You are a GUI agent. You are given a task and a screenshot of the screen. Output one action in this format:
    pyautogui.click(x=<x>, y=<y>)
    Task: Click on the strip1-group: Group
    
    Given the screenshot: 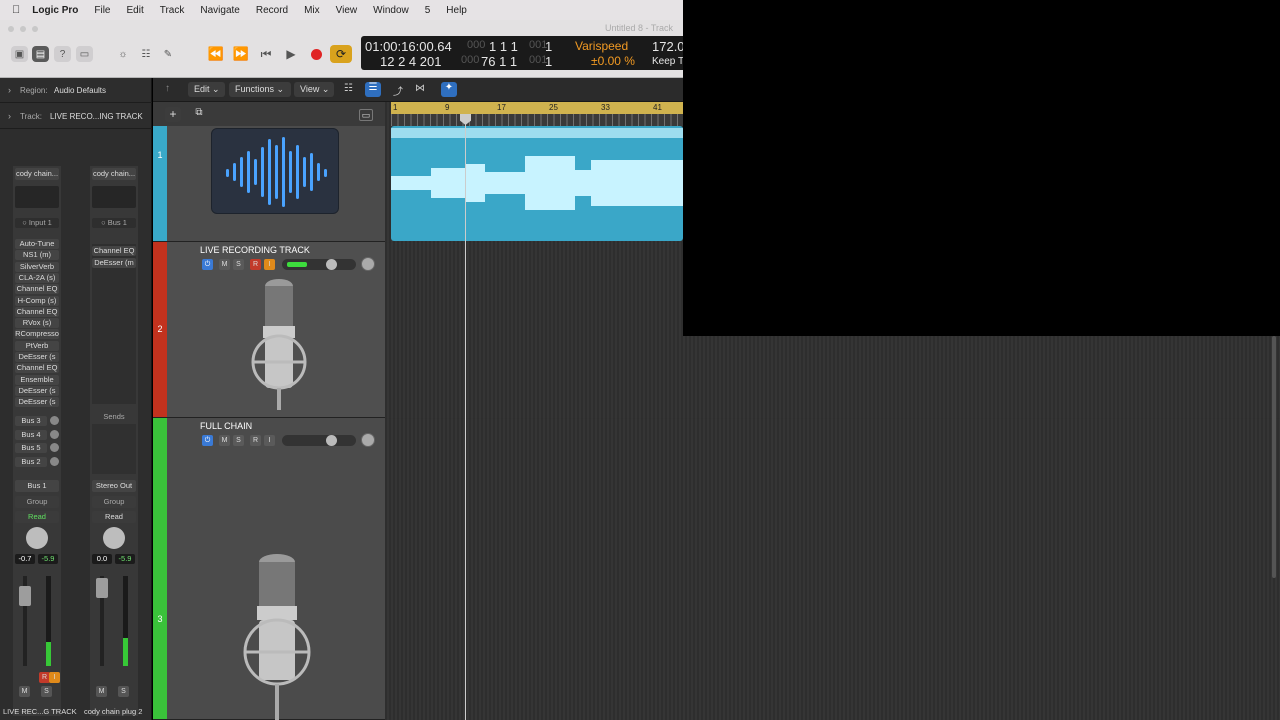 What is the action you would take?
    pyautogui.click(x=37, y=502)
    